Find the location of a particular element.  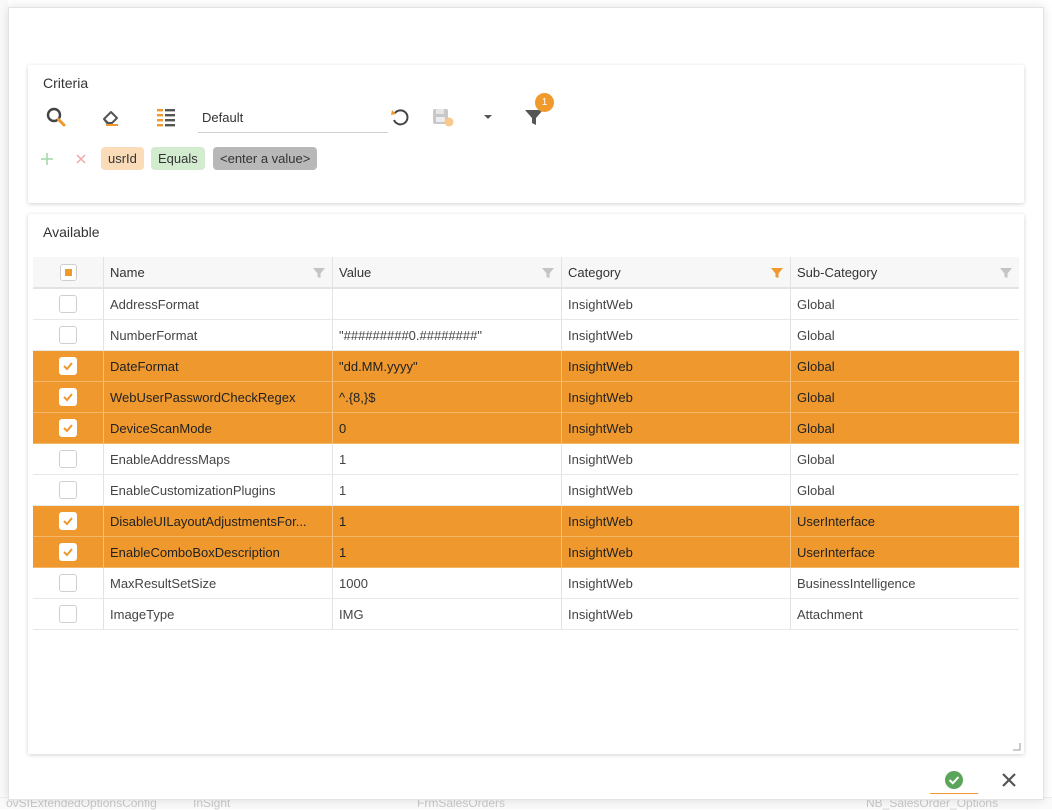

reset-preset-button is located at coordinates (400, 117).